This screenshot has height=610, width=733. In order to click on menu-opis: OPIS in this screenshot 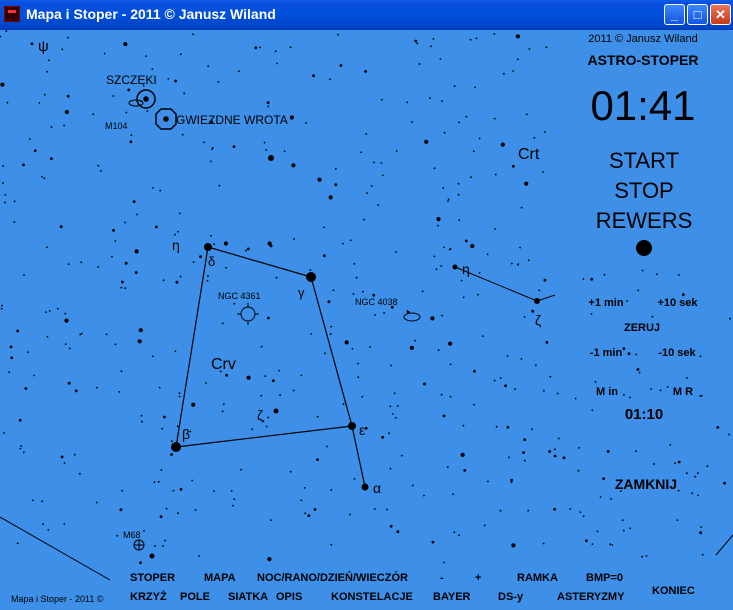, I will do `click(289, 597)`.